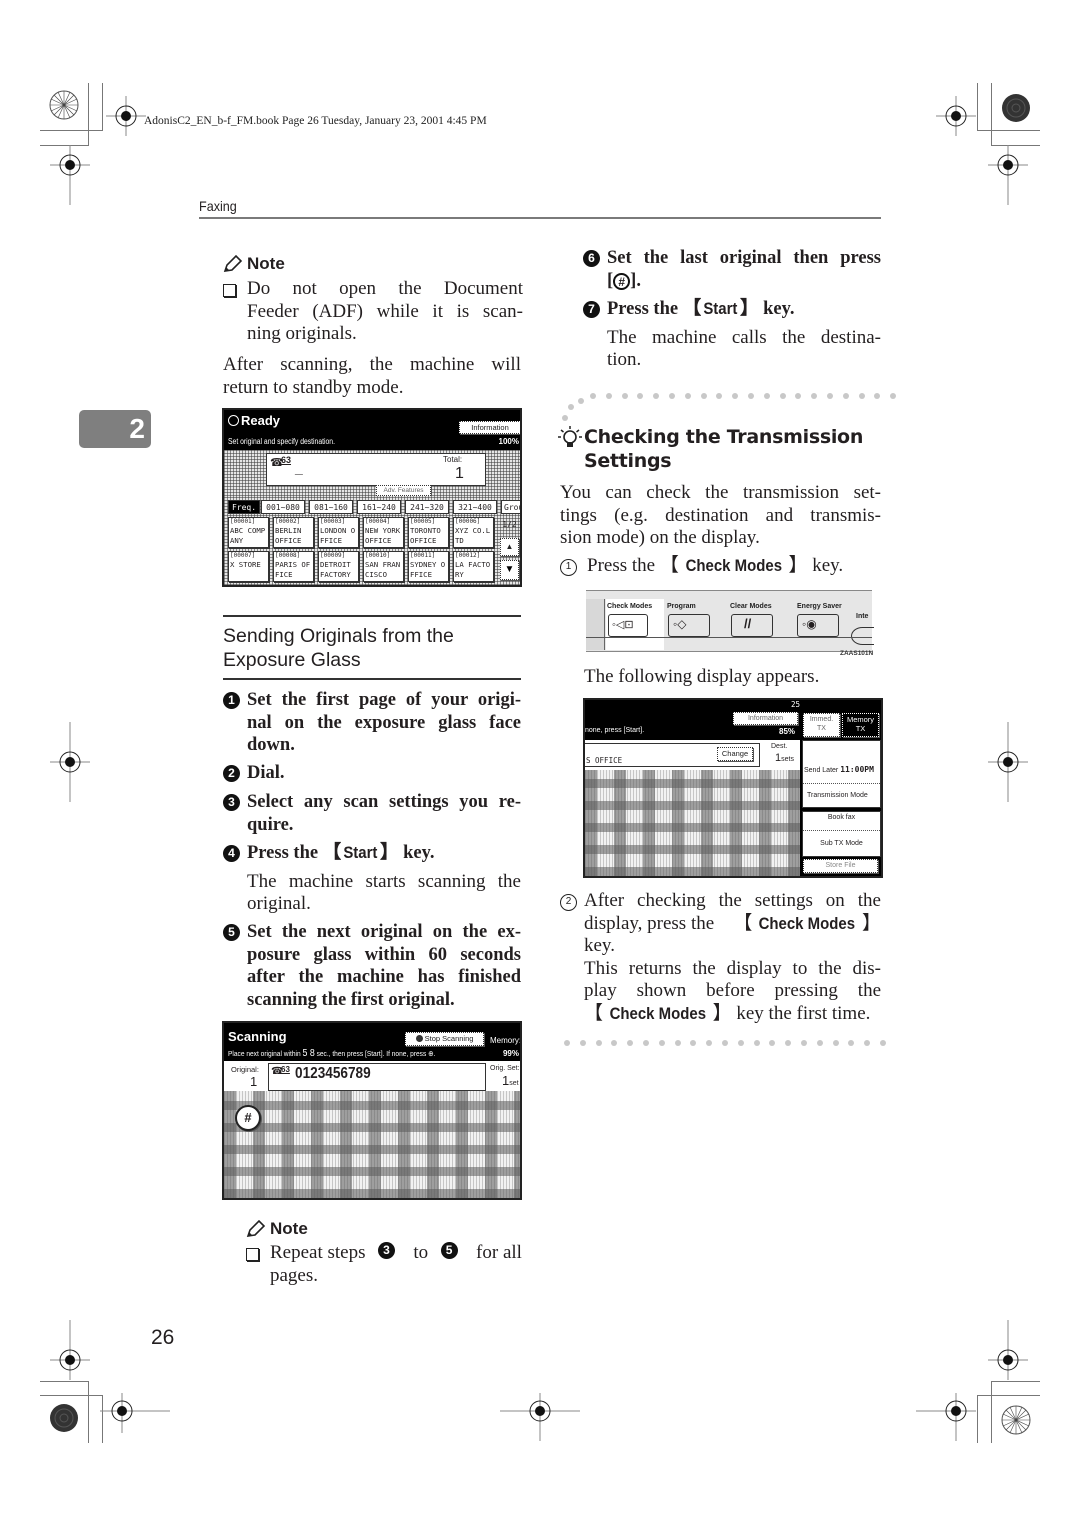  What do you see at coordinates (473, 532) in the screenshot?
I see `destination-button: [00006] XYZ CO.L TD` at bounding box center [473, 532].